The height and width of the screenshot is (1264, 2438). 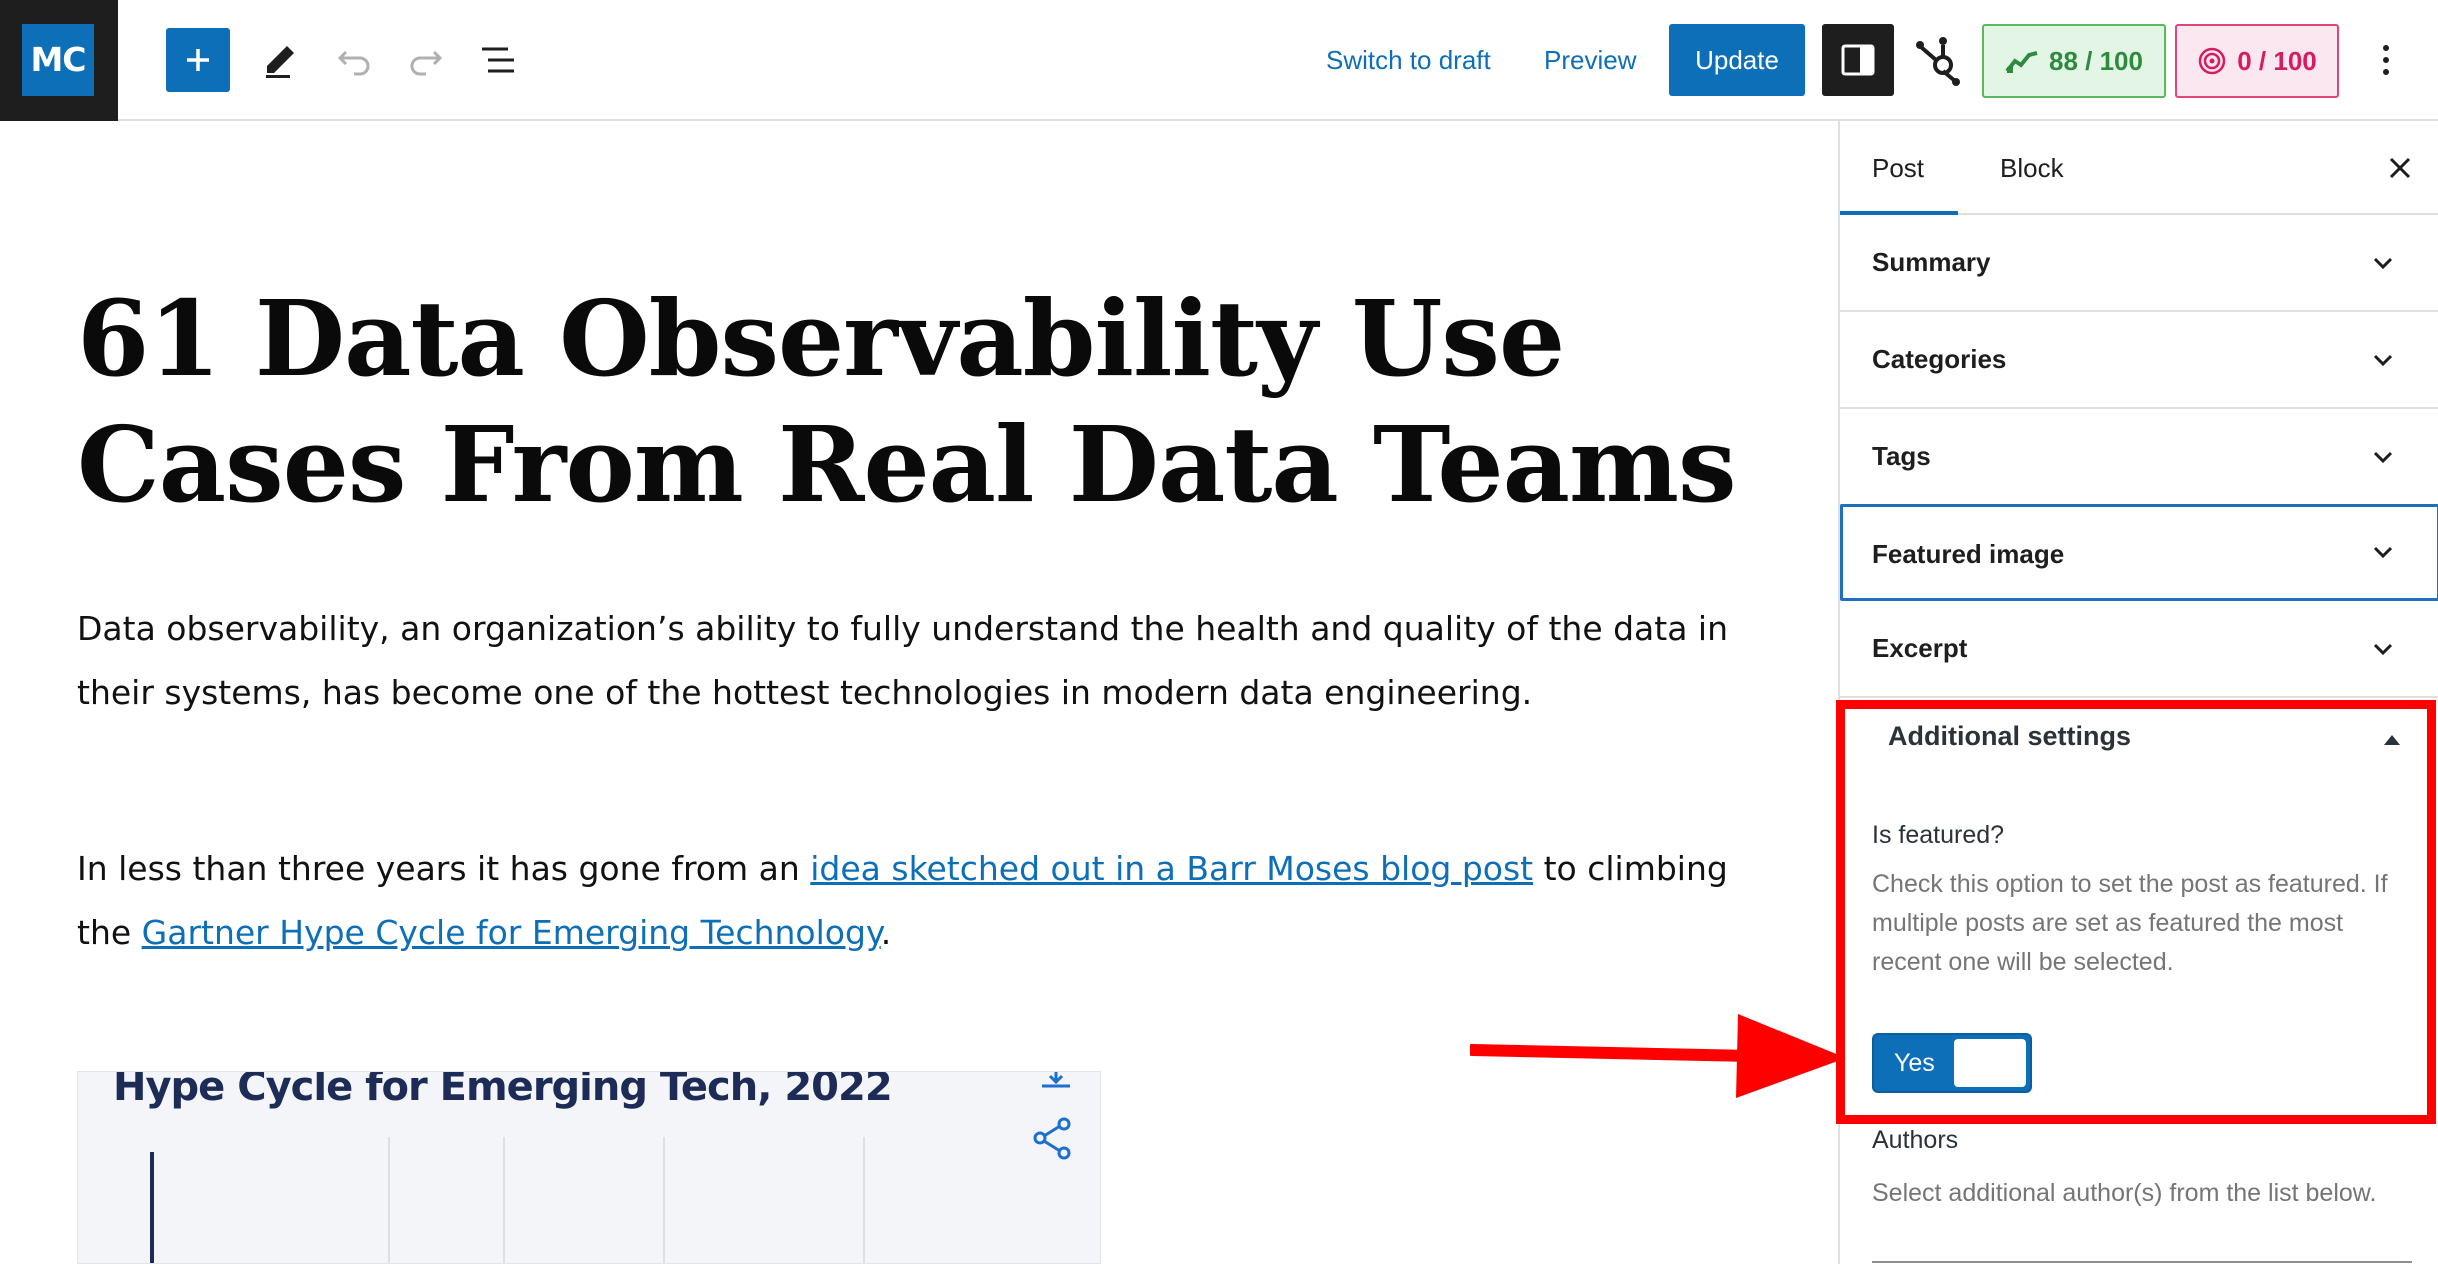 I want to click on redo-button, so click(x=426, y=60).